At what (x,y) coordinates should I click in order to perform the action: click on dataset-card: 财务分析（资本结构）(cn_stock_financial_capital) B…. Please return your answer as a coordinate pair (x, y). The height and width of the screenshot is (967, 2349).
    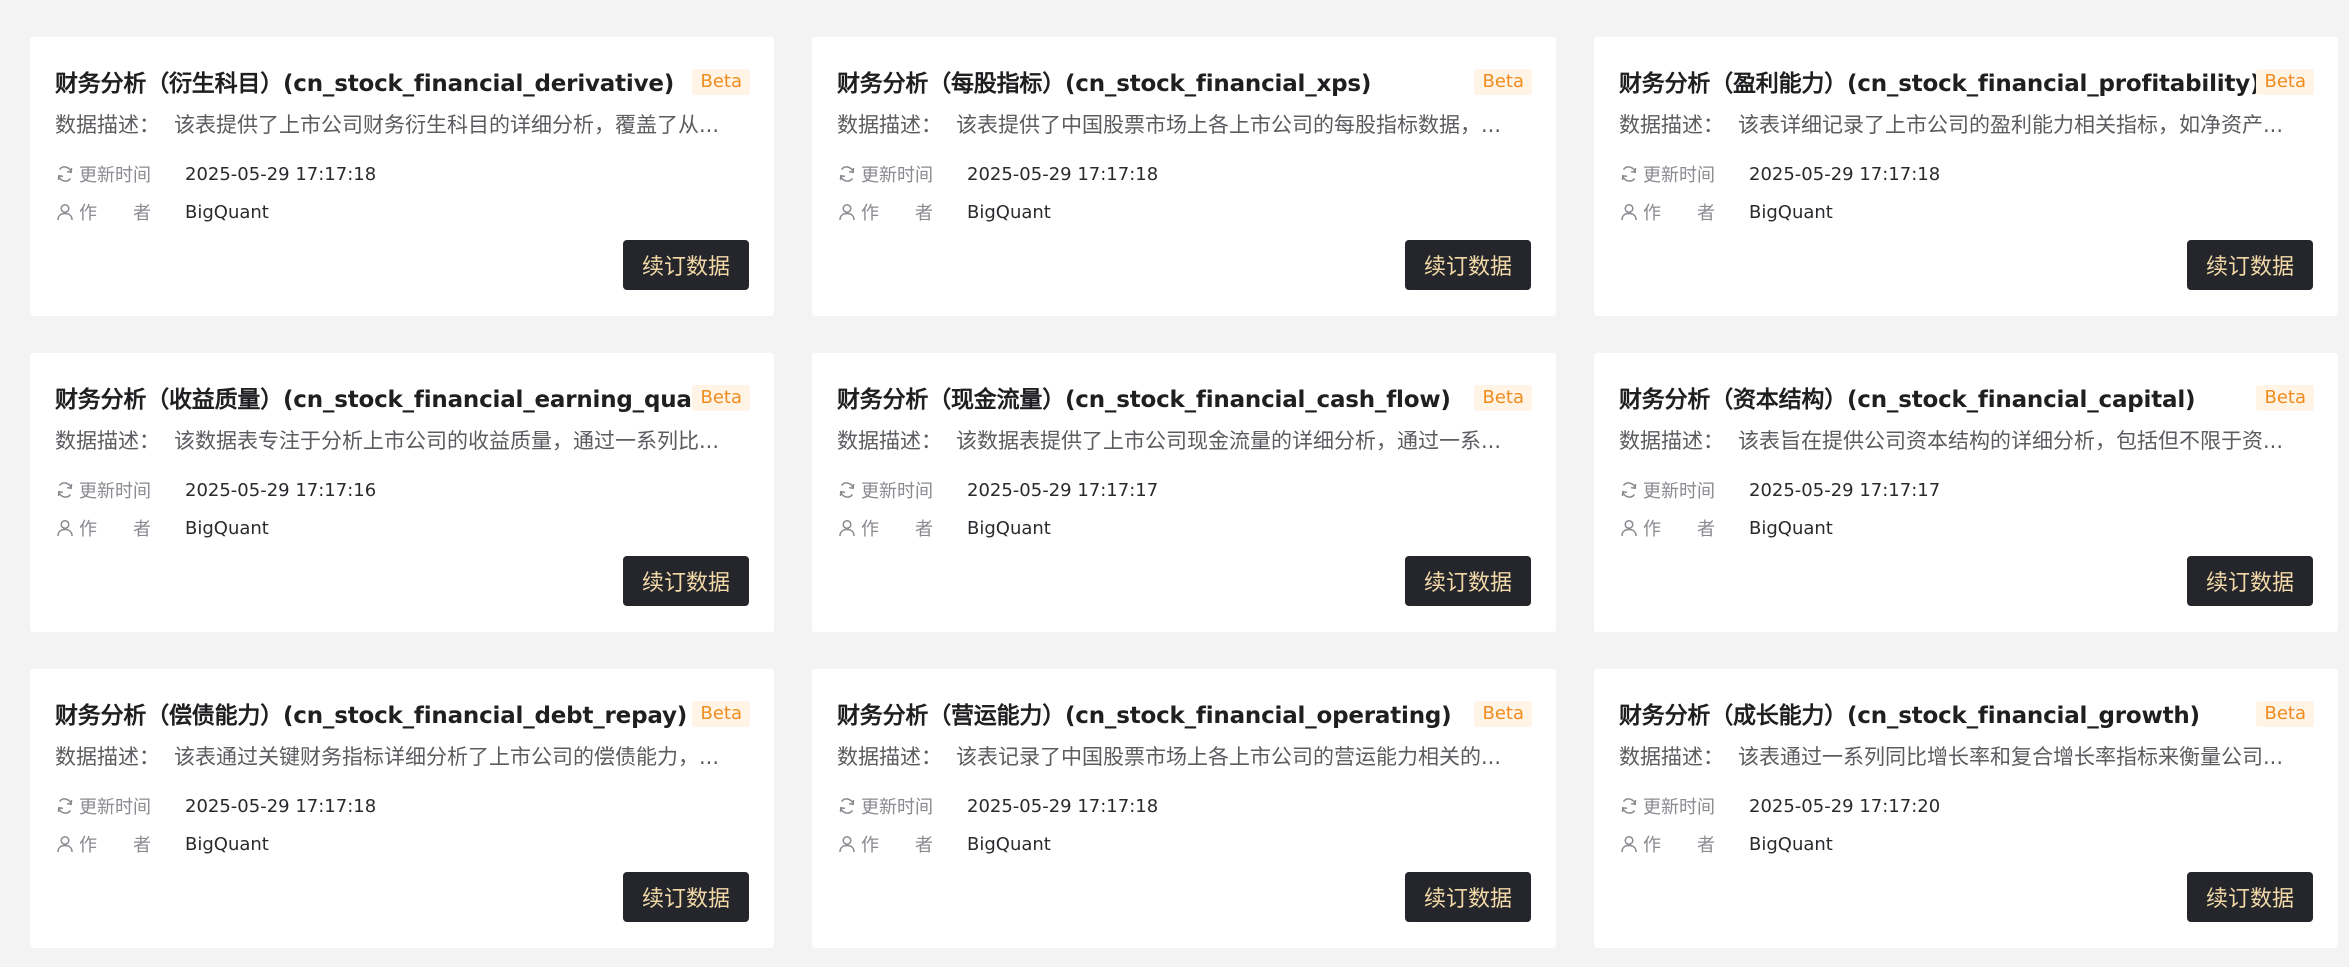
    Looking at the image, I should click on (1966, 492).